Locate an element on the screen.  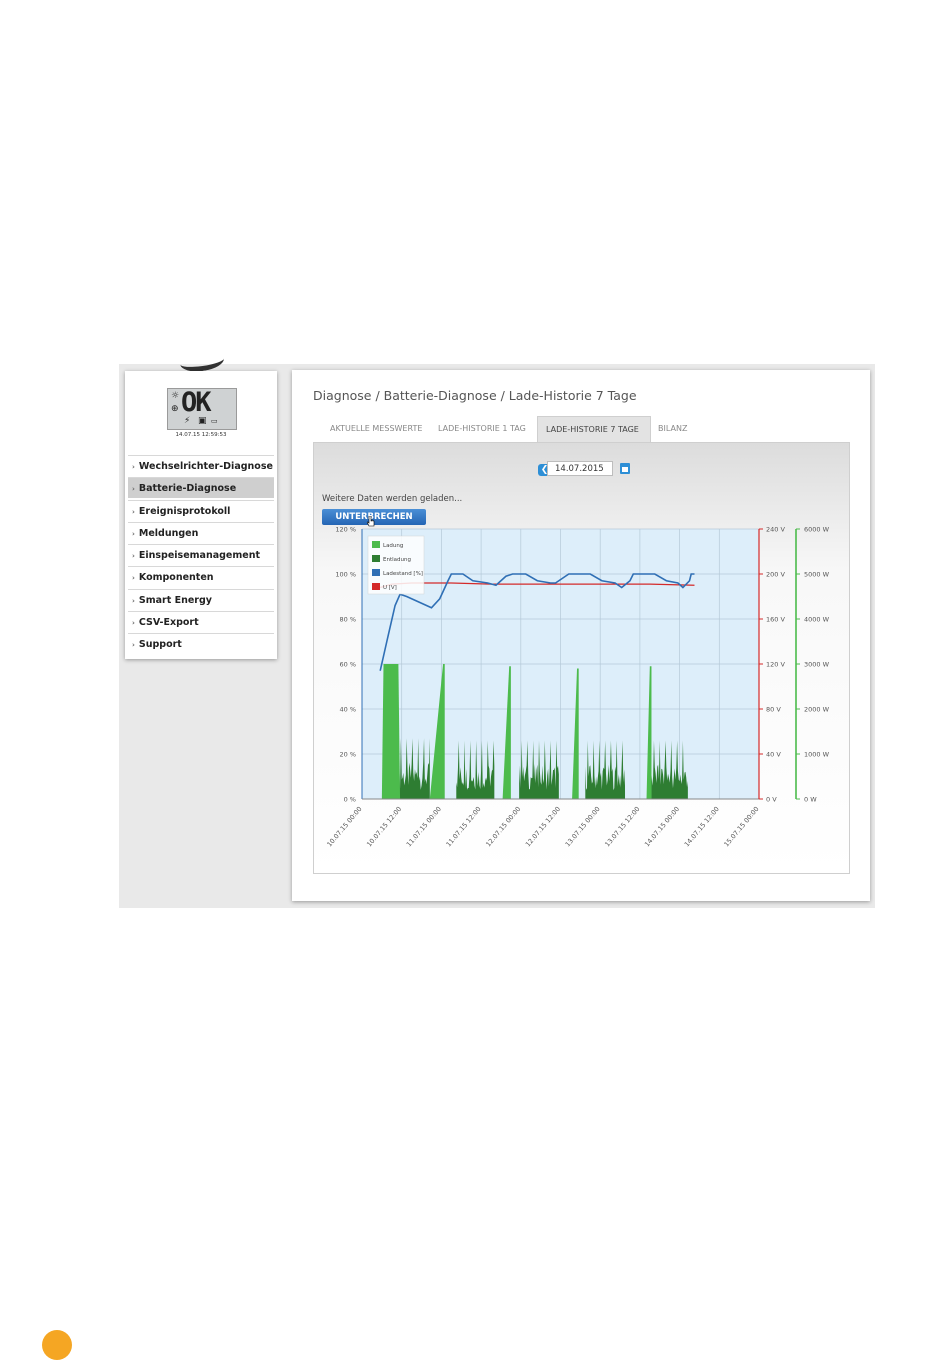
page-marker-dot is located at coordinates (57, 1345).